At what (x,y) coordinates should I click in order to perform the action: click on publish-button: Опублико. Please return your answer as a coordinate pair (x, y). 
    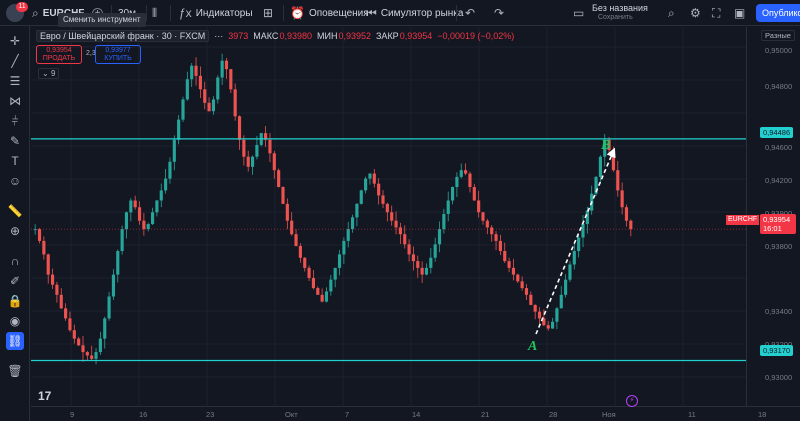
    Looking at the image, I should click on (778, 13).